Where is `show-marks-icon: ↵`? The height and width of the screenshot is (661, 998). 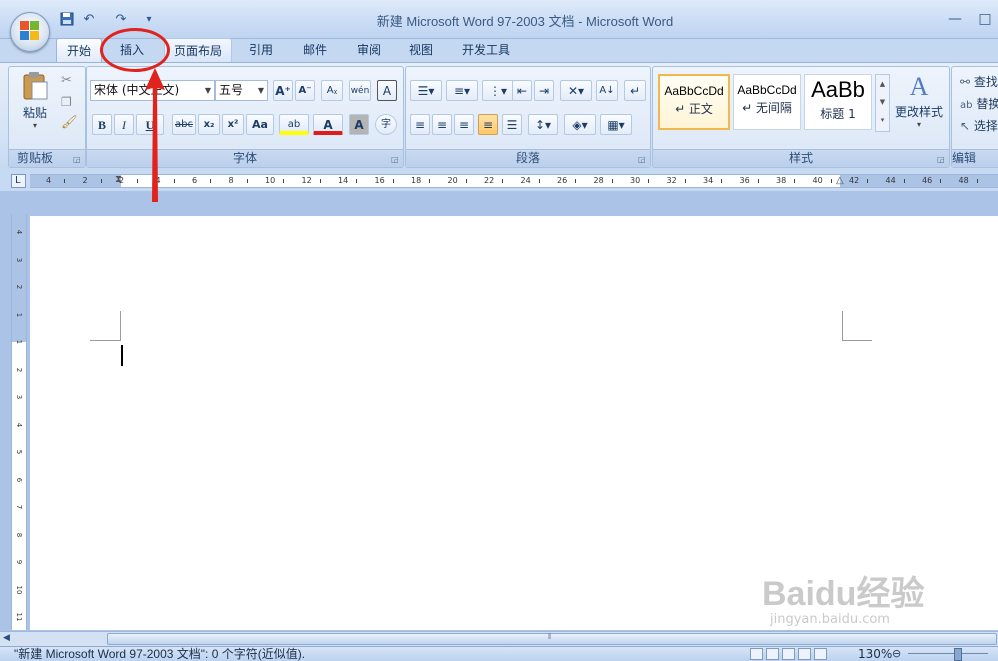
show-marks-icon: ↵ is located at coordinates (635, 90).